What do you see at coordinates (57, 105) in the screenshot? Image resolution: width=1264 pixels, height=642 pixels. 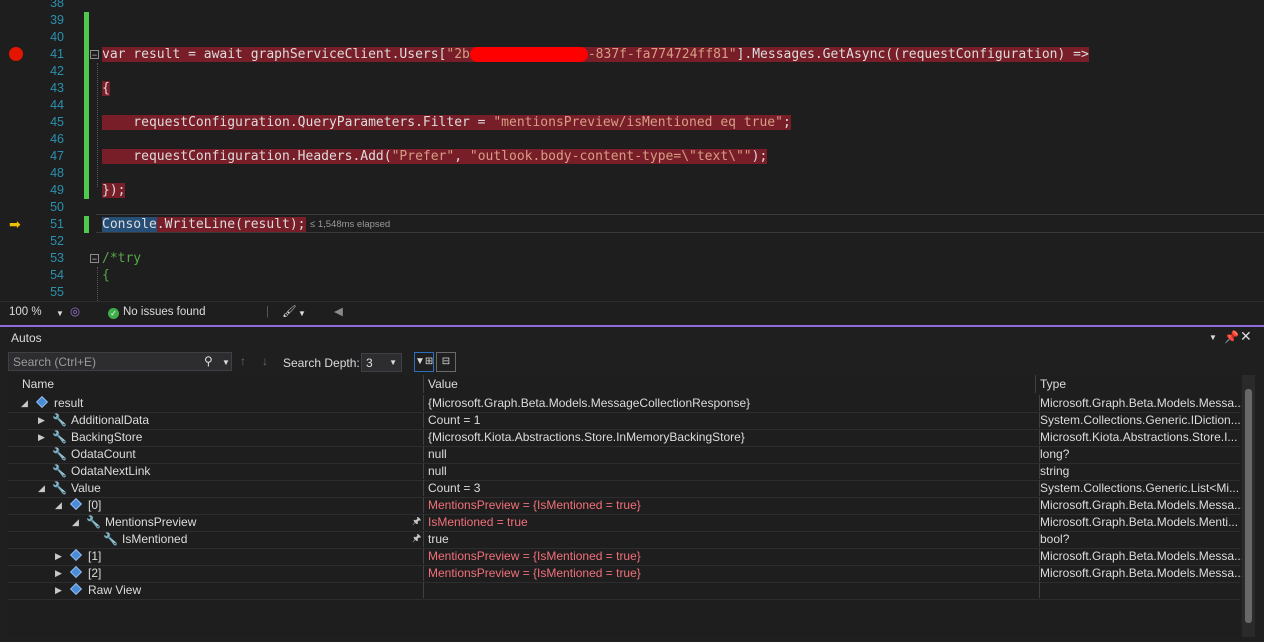 I see `line-number: 44` at bounding box center [57, 105].